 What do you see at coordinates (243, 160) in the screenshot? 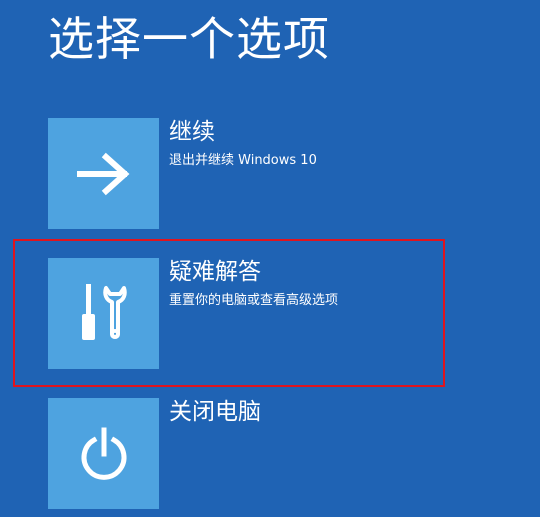
I see `continue-description: 退出并继续 Windows 10` at bounding box center [243, 160].